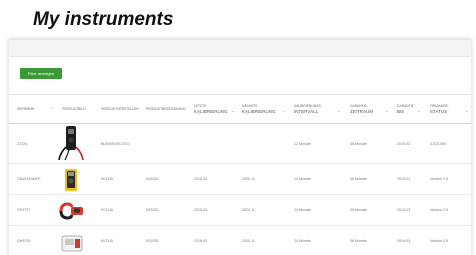 The width and height of the screenshot is (476, 255). Describe the element at coordinates (405, 109) in the screenshot. I see `column-header-warranty-until: GARANTIE BIS` at that location.